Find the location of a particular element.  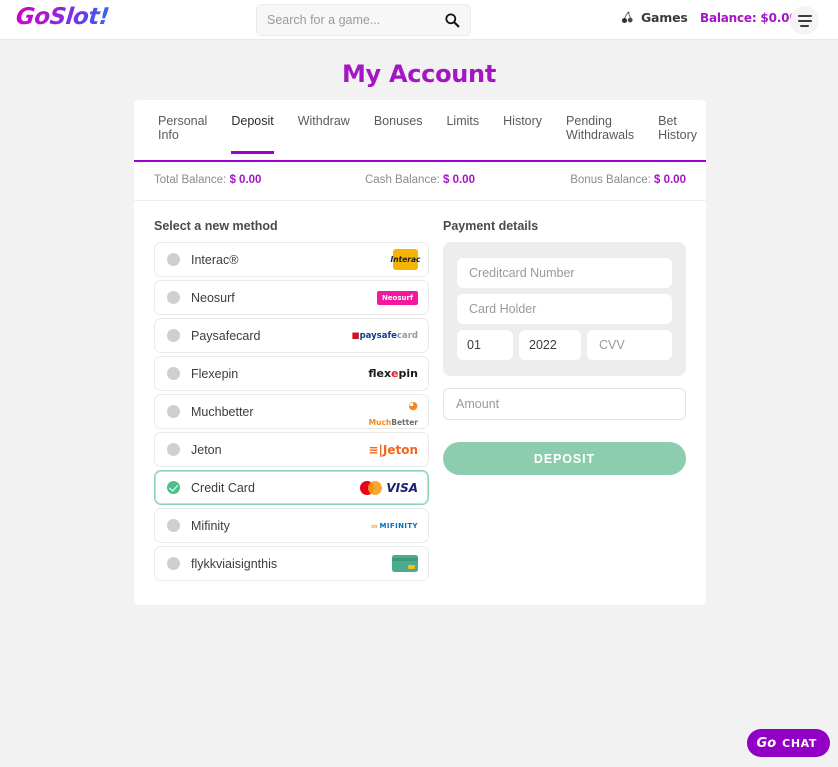

amount-input is located at coordinates (564, 404).